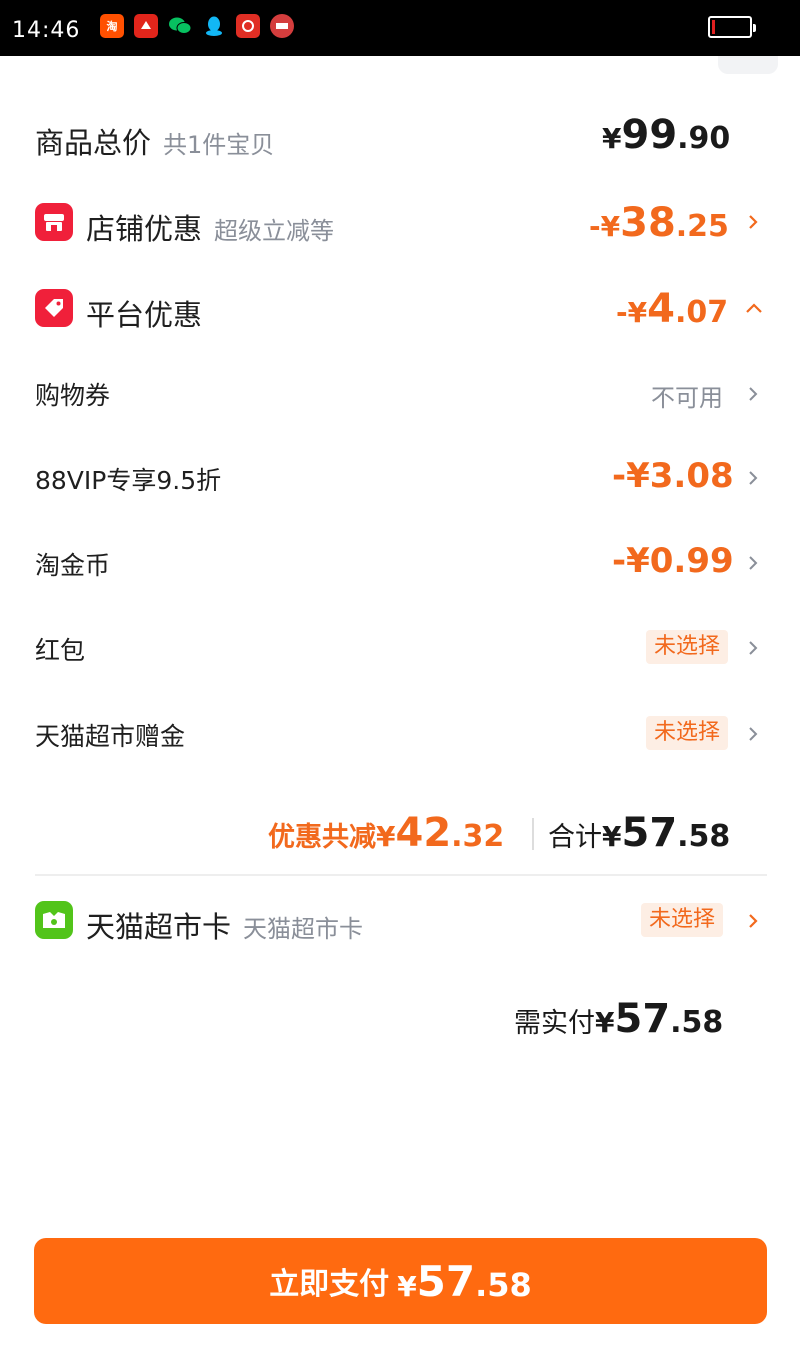  What do you see at coordinates (673, 476) in the screenshot?
I see `vip-discount-value: -¥3.08` at bounding box center [673, 476].